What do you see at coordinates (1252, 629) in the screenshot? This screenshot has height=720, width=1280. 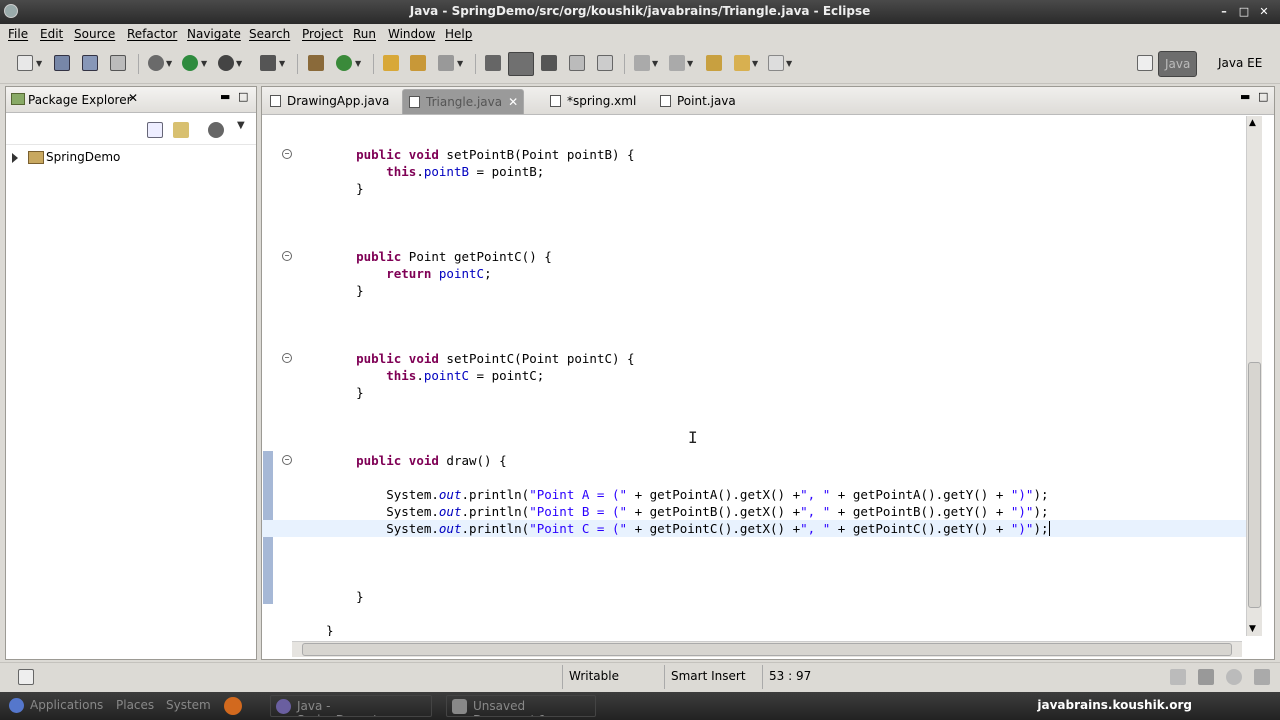 I see `scroll-down-icon: ▼` at bounding box center [1252, 629].